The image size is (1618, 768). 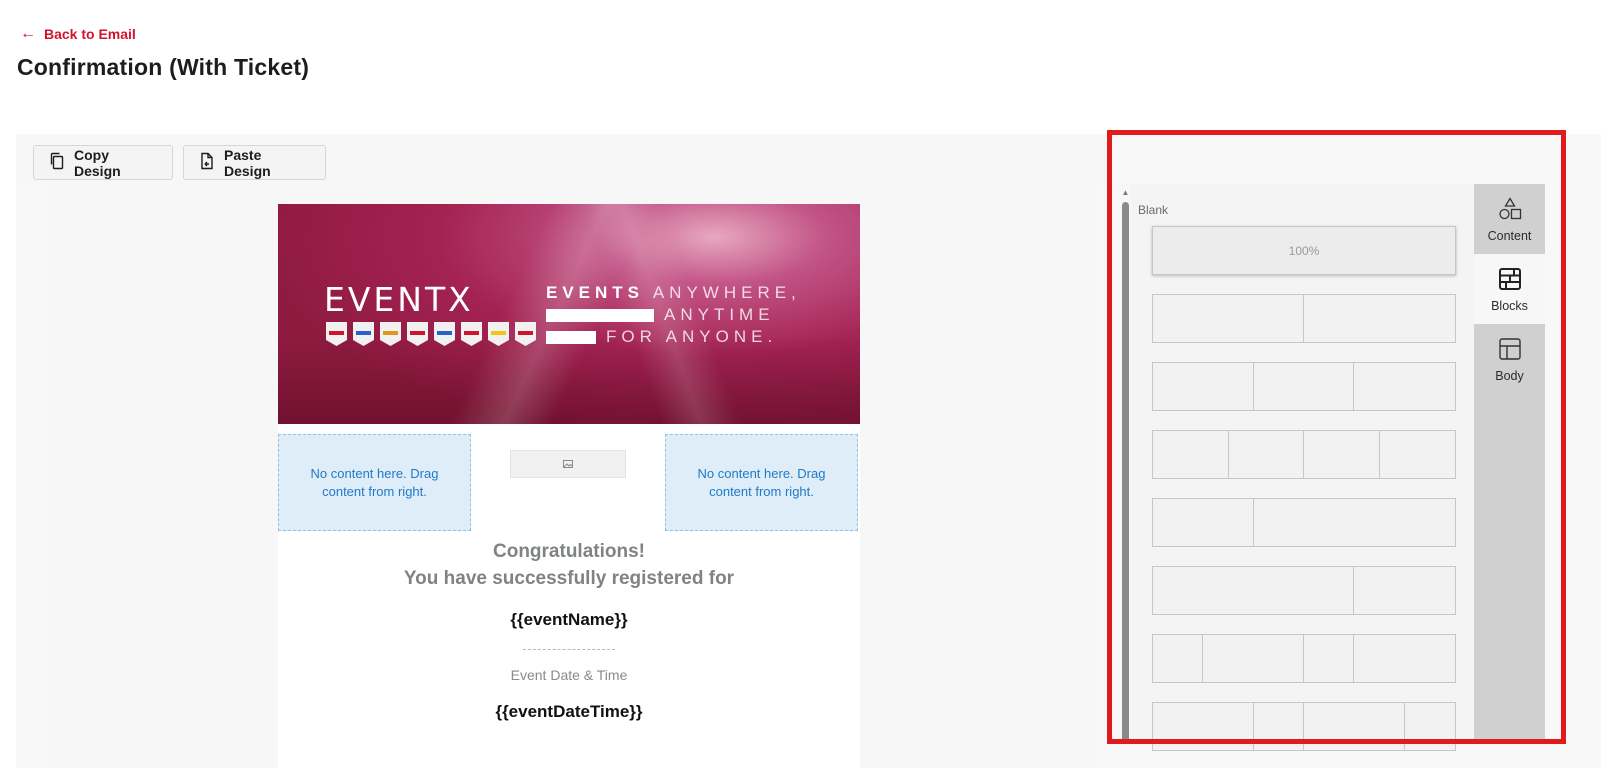 I want to click on page-title: Confirmation (With Ticket), so click(x=163, y=67).